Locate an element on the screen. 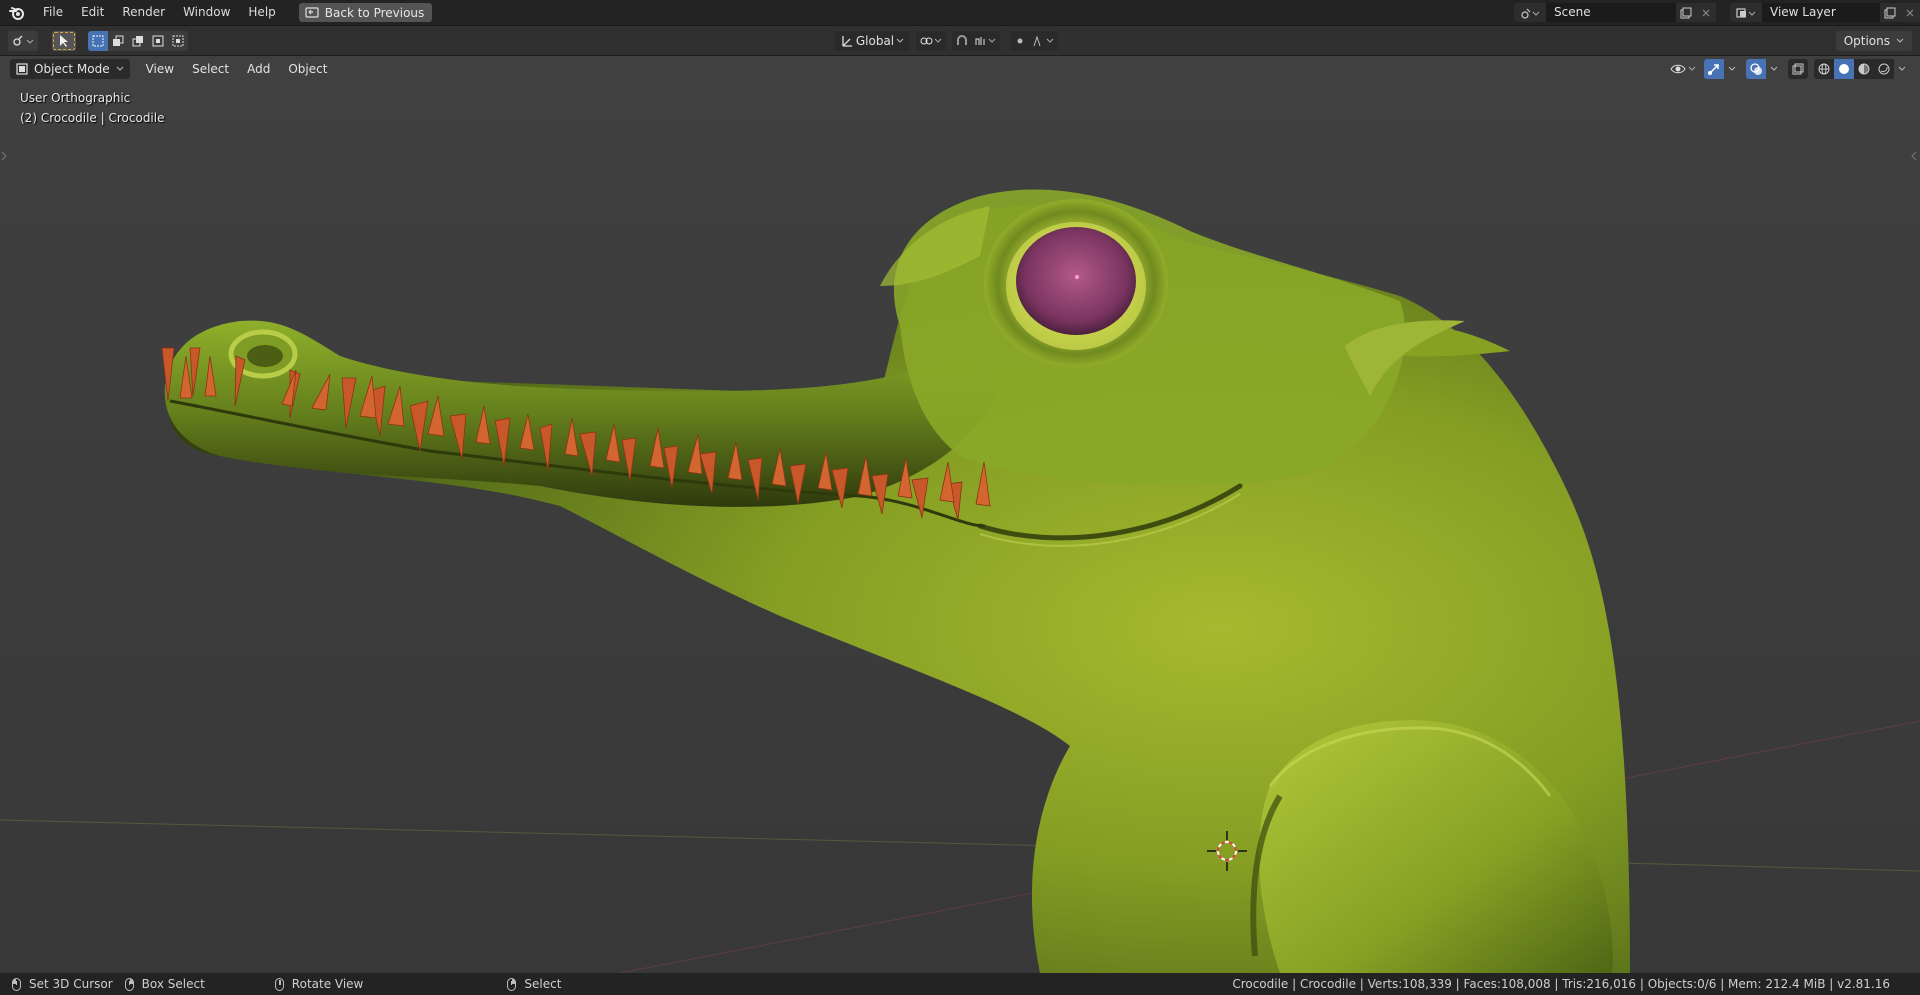  active-object-info: (2) Crocodile | Crocodile is located at coordinates (92, 118).